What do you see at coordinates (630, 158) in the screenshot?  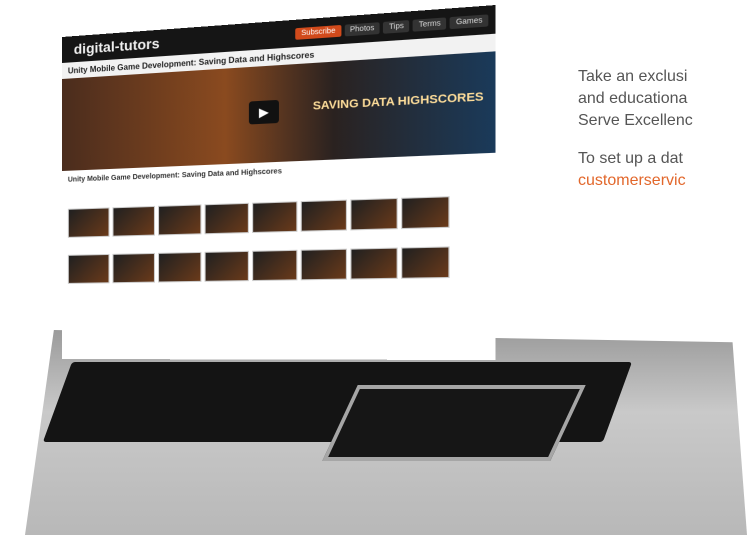 I see `promo-line-4: To set up a dat` at bounding box center [630, 158].